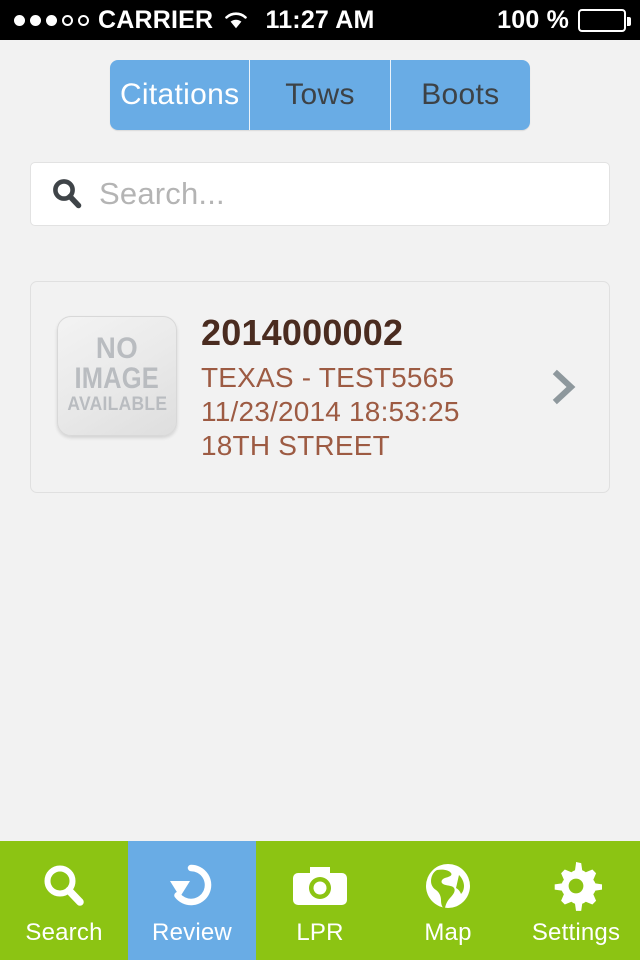  Describe the element at coordinates (117, 404) in the screenshot. I see `thumb-line-3: AVAILABLE` at that location.